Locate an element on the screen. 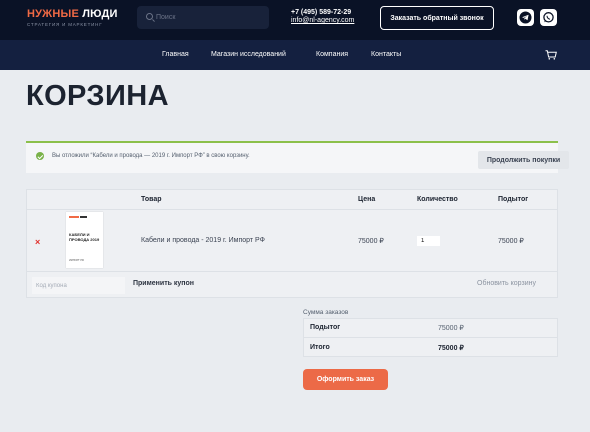 The height and width of the screenshot is (432, 590). apply-coupon-button: Применить купон is located at coordinates (163, 283).